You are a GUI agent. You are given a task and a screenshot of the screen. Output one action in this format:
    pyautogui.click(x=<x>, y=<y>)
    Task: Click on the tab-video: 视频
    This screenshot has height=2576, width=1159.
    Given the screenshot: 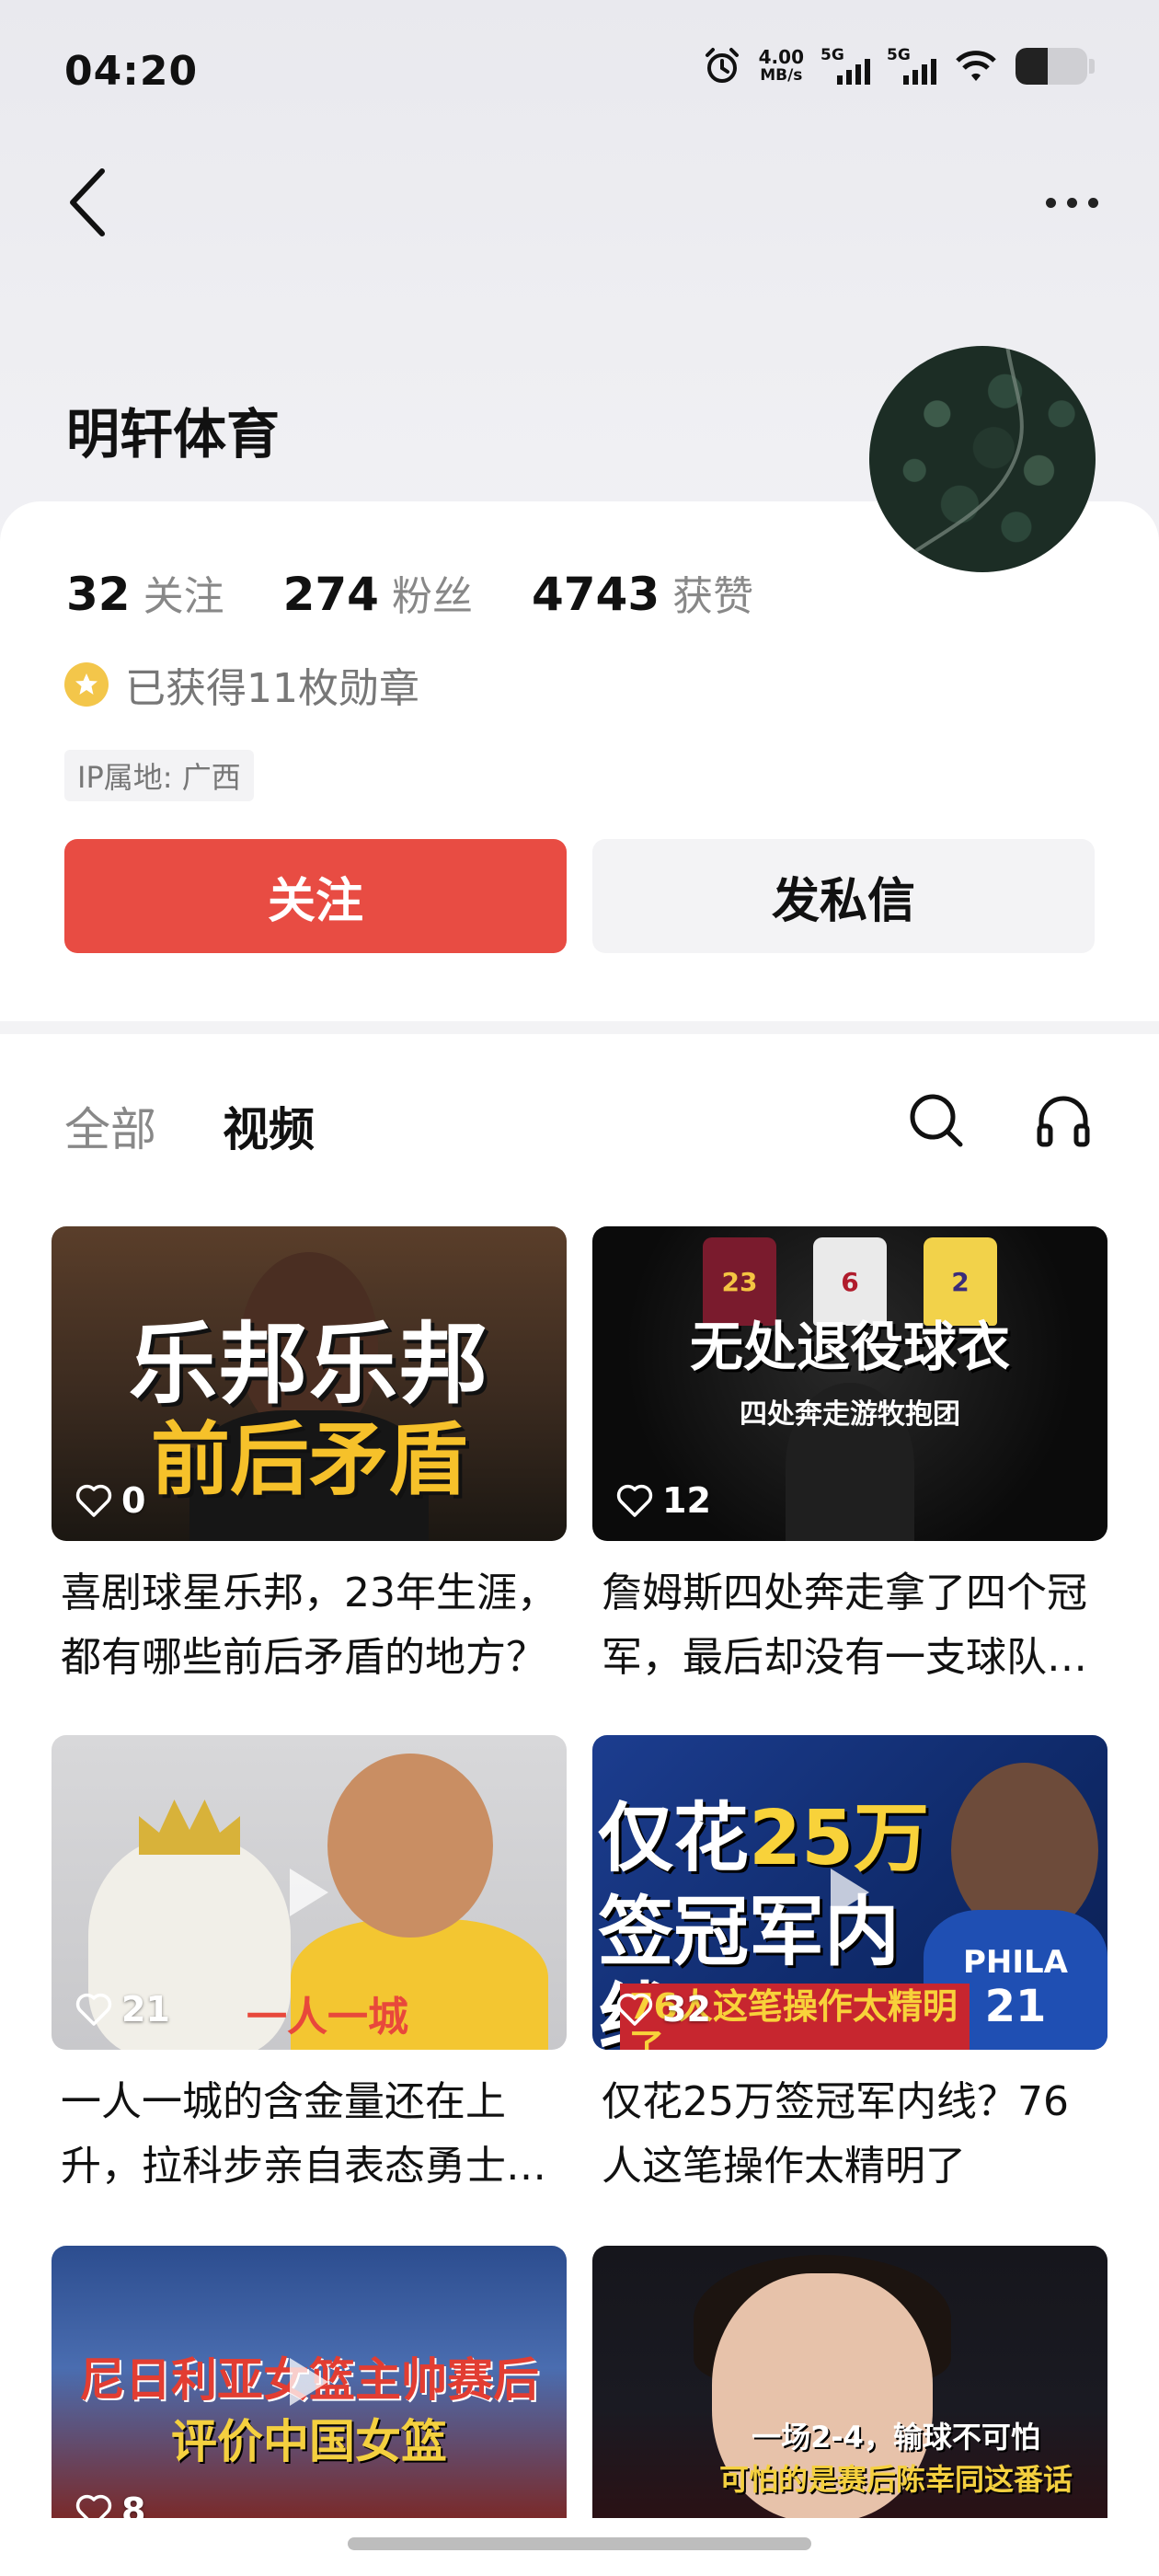 What is the action you would take?
    pyautogui.click(x=269, y=1126)
    